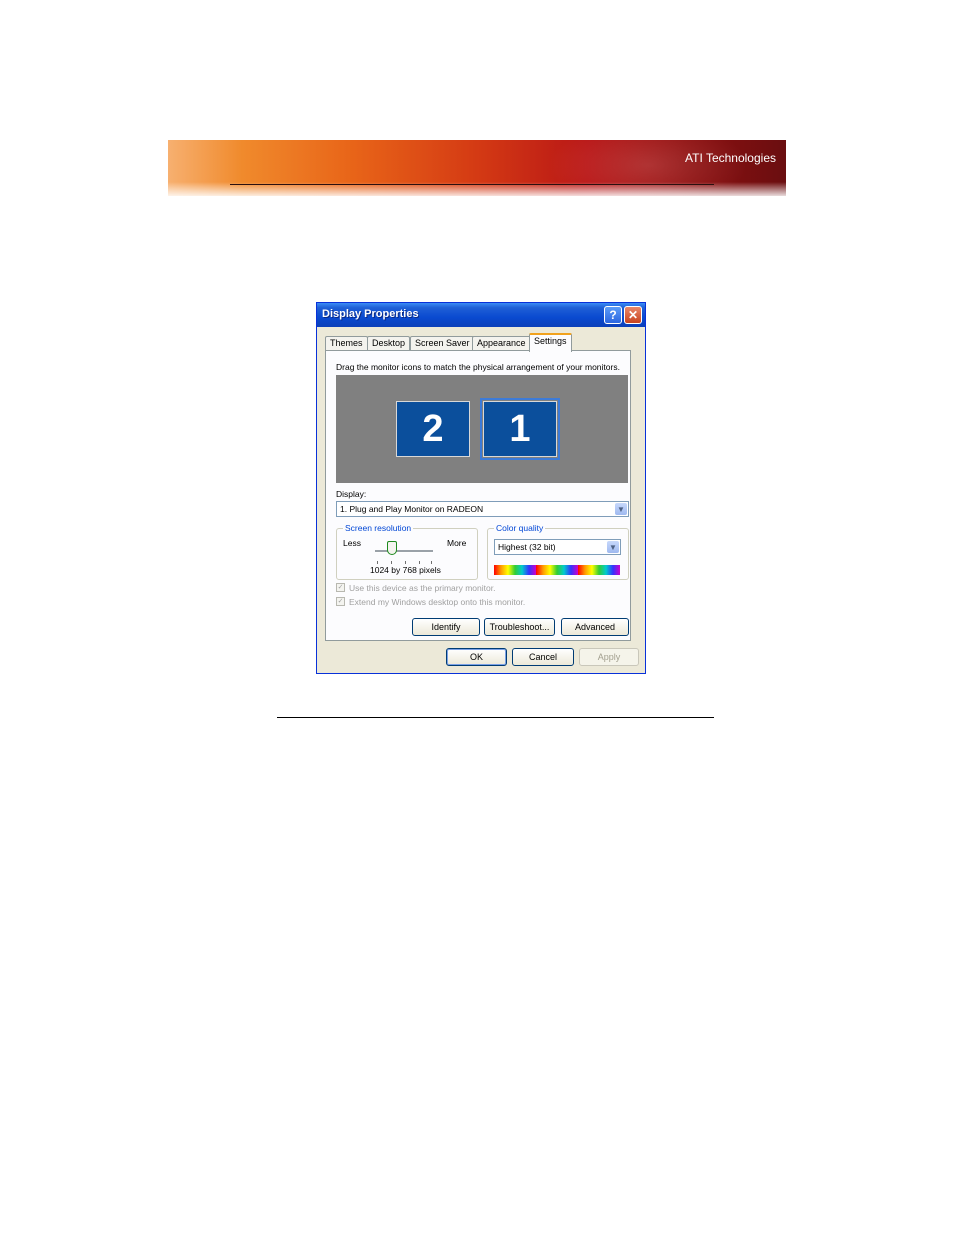  I want to click on close-icon: ✕, so click(633, 315).